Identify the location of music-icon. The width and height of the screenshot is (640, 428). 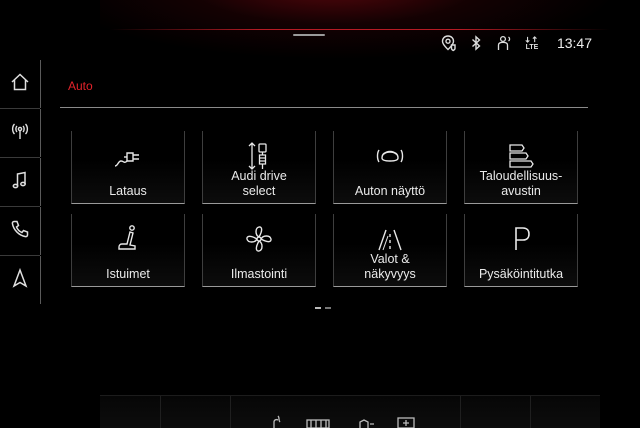
(20, 182).